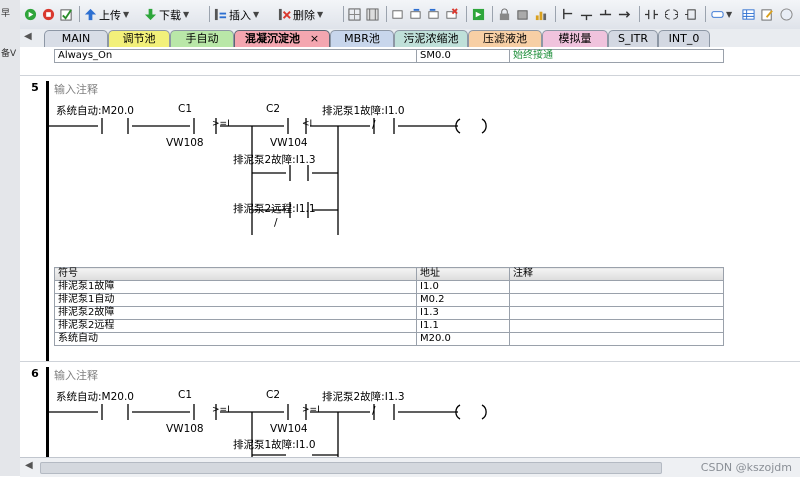 This screenshot has height=477, width=800. I want to click on chart-button, so click(540, 14).